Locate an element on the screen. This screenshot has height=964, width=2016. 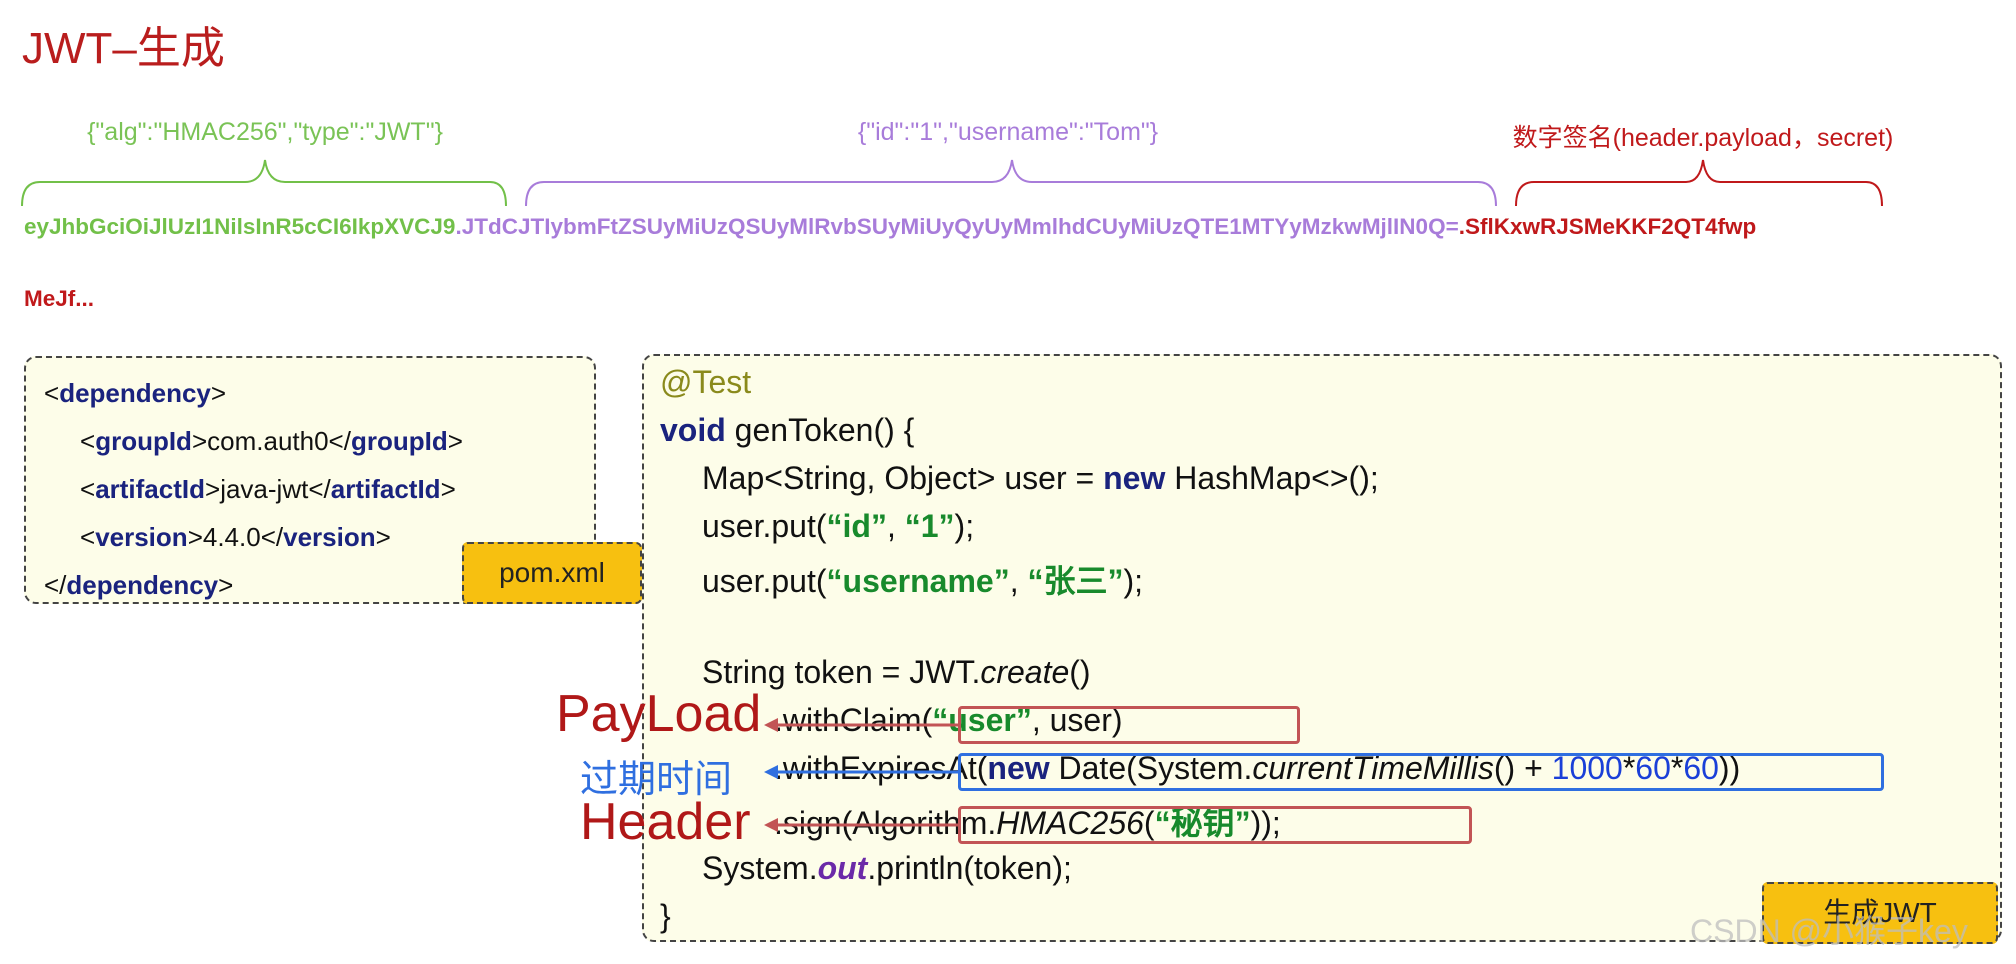
payload-callout-label: PayLoad is located at coordinates (659, 714).